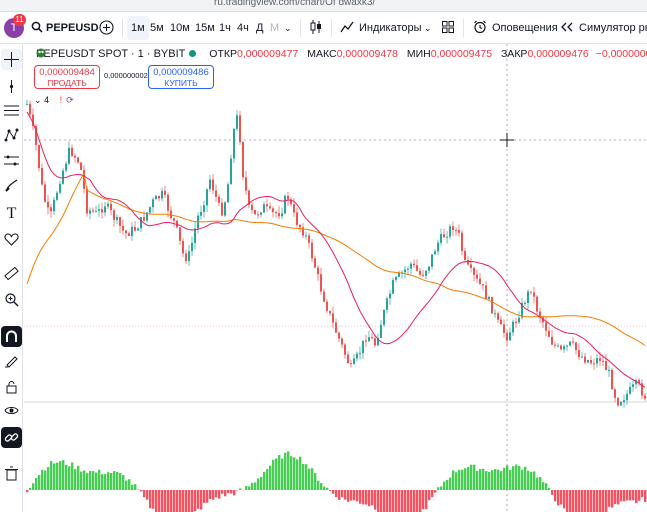 The image size is (647, 512). I want to click on icons-tool, so click(11, 239).